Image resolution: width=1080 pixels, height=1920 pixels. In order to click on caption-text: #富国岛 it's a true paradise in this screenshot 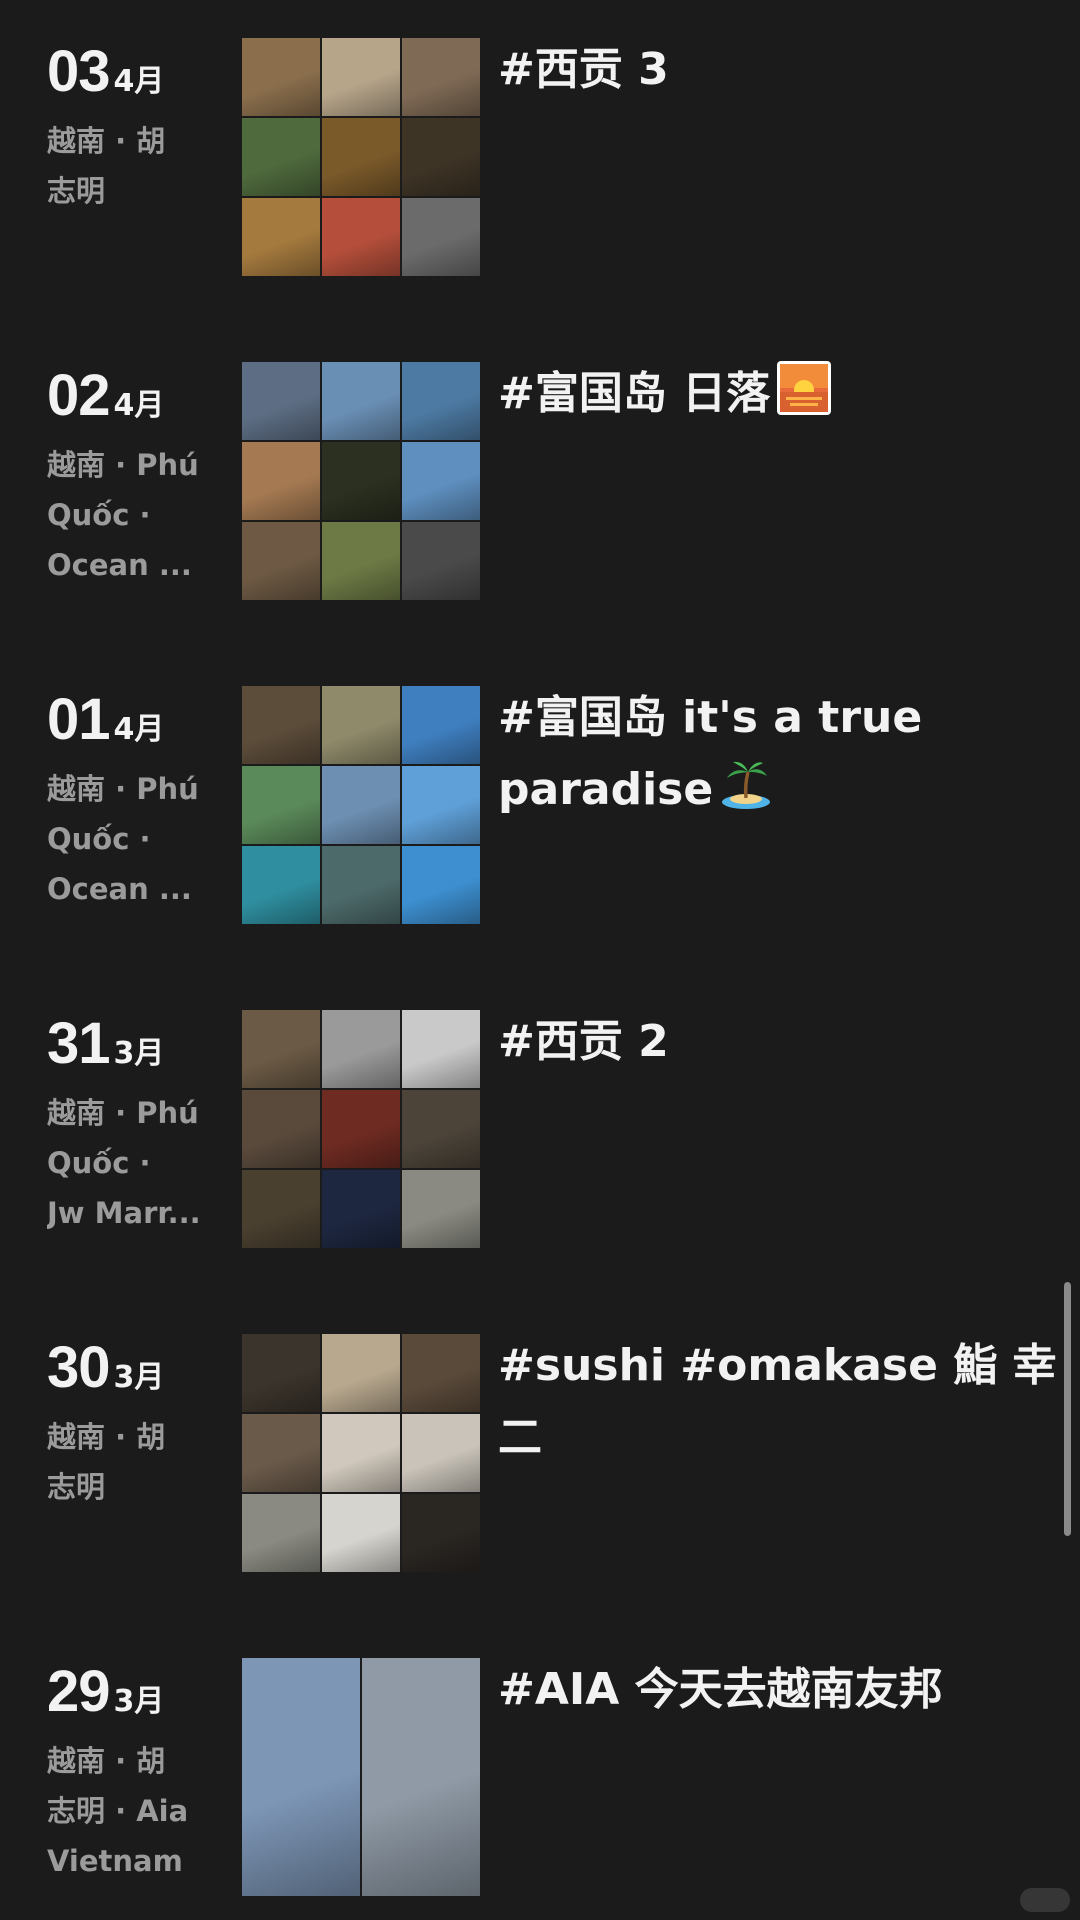, I will do `click(710, 753)`.